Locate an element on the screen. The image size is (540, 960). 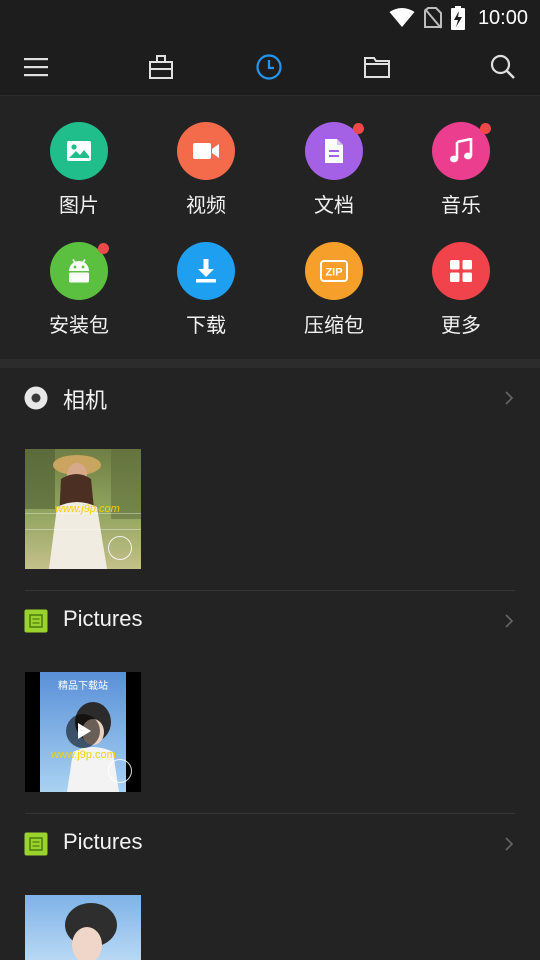
media-thumbnail: www.j9p.com is located at coordinates (83, 509).